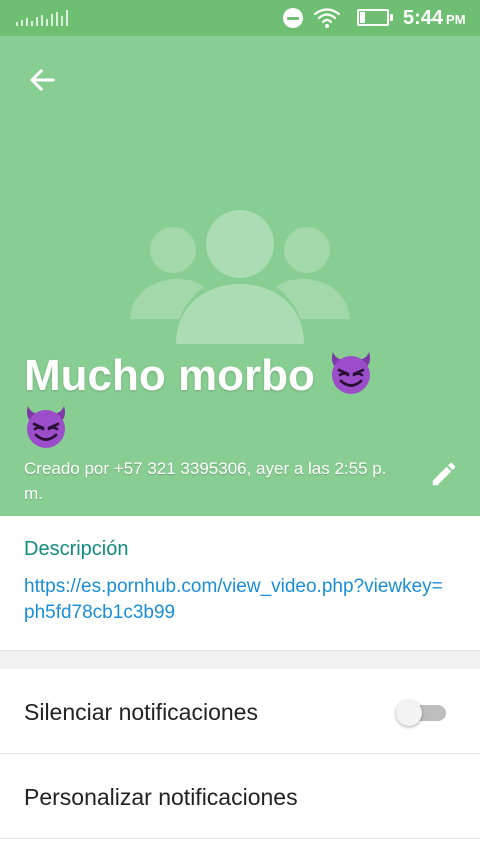 The width and height of the screenshot is (480, 854). I want to click on custom-notifications-label: Personalizar notificaciones, so click(161, 797).